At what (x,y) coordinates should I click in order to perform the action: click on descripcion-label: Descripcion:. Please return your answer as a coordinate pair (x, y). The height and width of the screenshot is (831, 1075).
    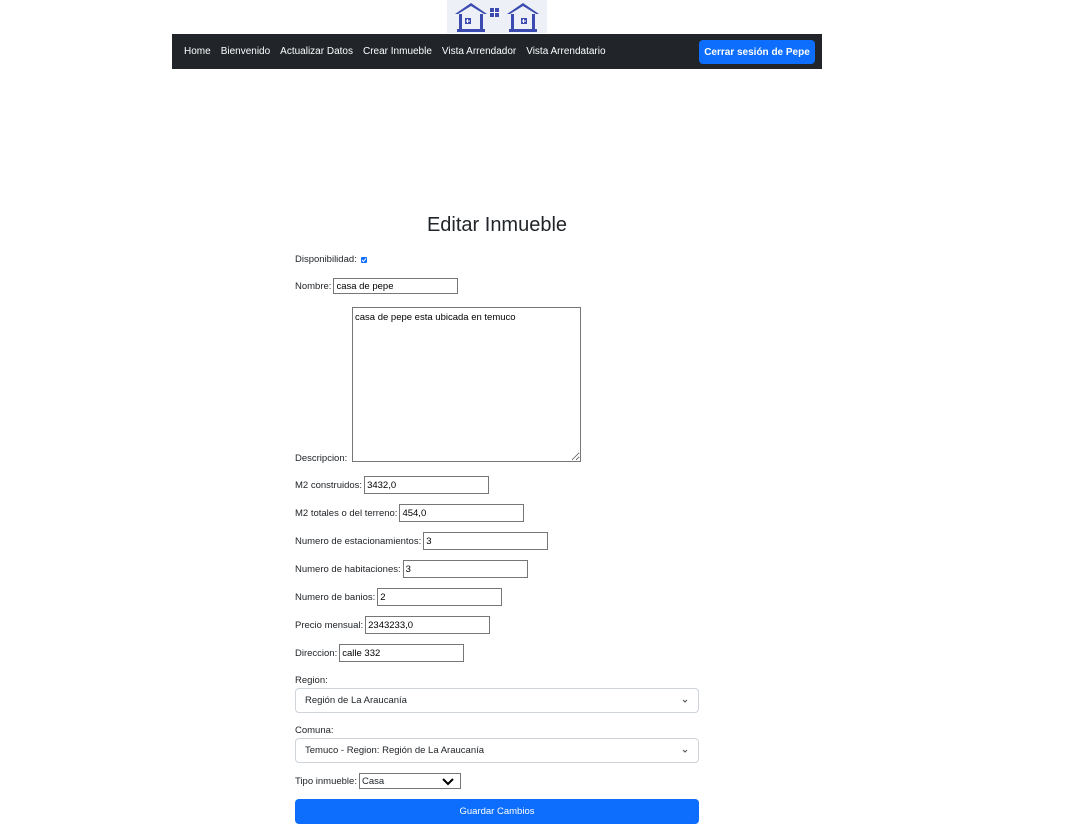
    Looking at the image, I should click on (321, 458).